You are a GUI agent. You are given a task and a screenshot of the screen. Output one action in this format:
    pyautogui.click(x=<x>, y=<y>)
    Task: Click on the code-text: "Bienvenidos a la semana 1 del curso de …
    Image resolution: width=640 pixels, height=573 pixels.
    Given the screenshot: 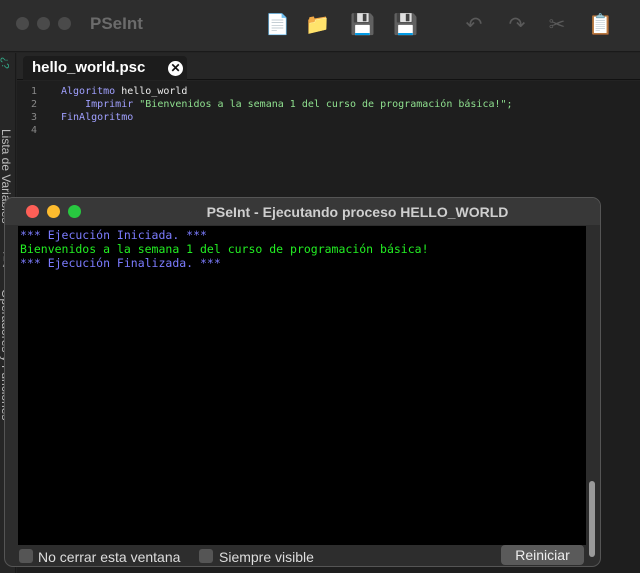 What is the action you would take?
    pyautogui.click(x=323, y=104)
    